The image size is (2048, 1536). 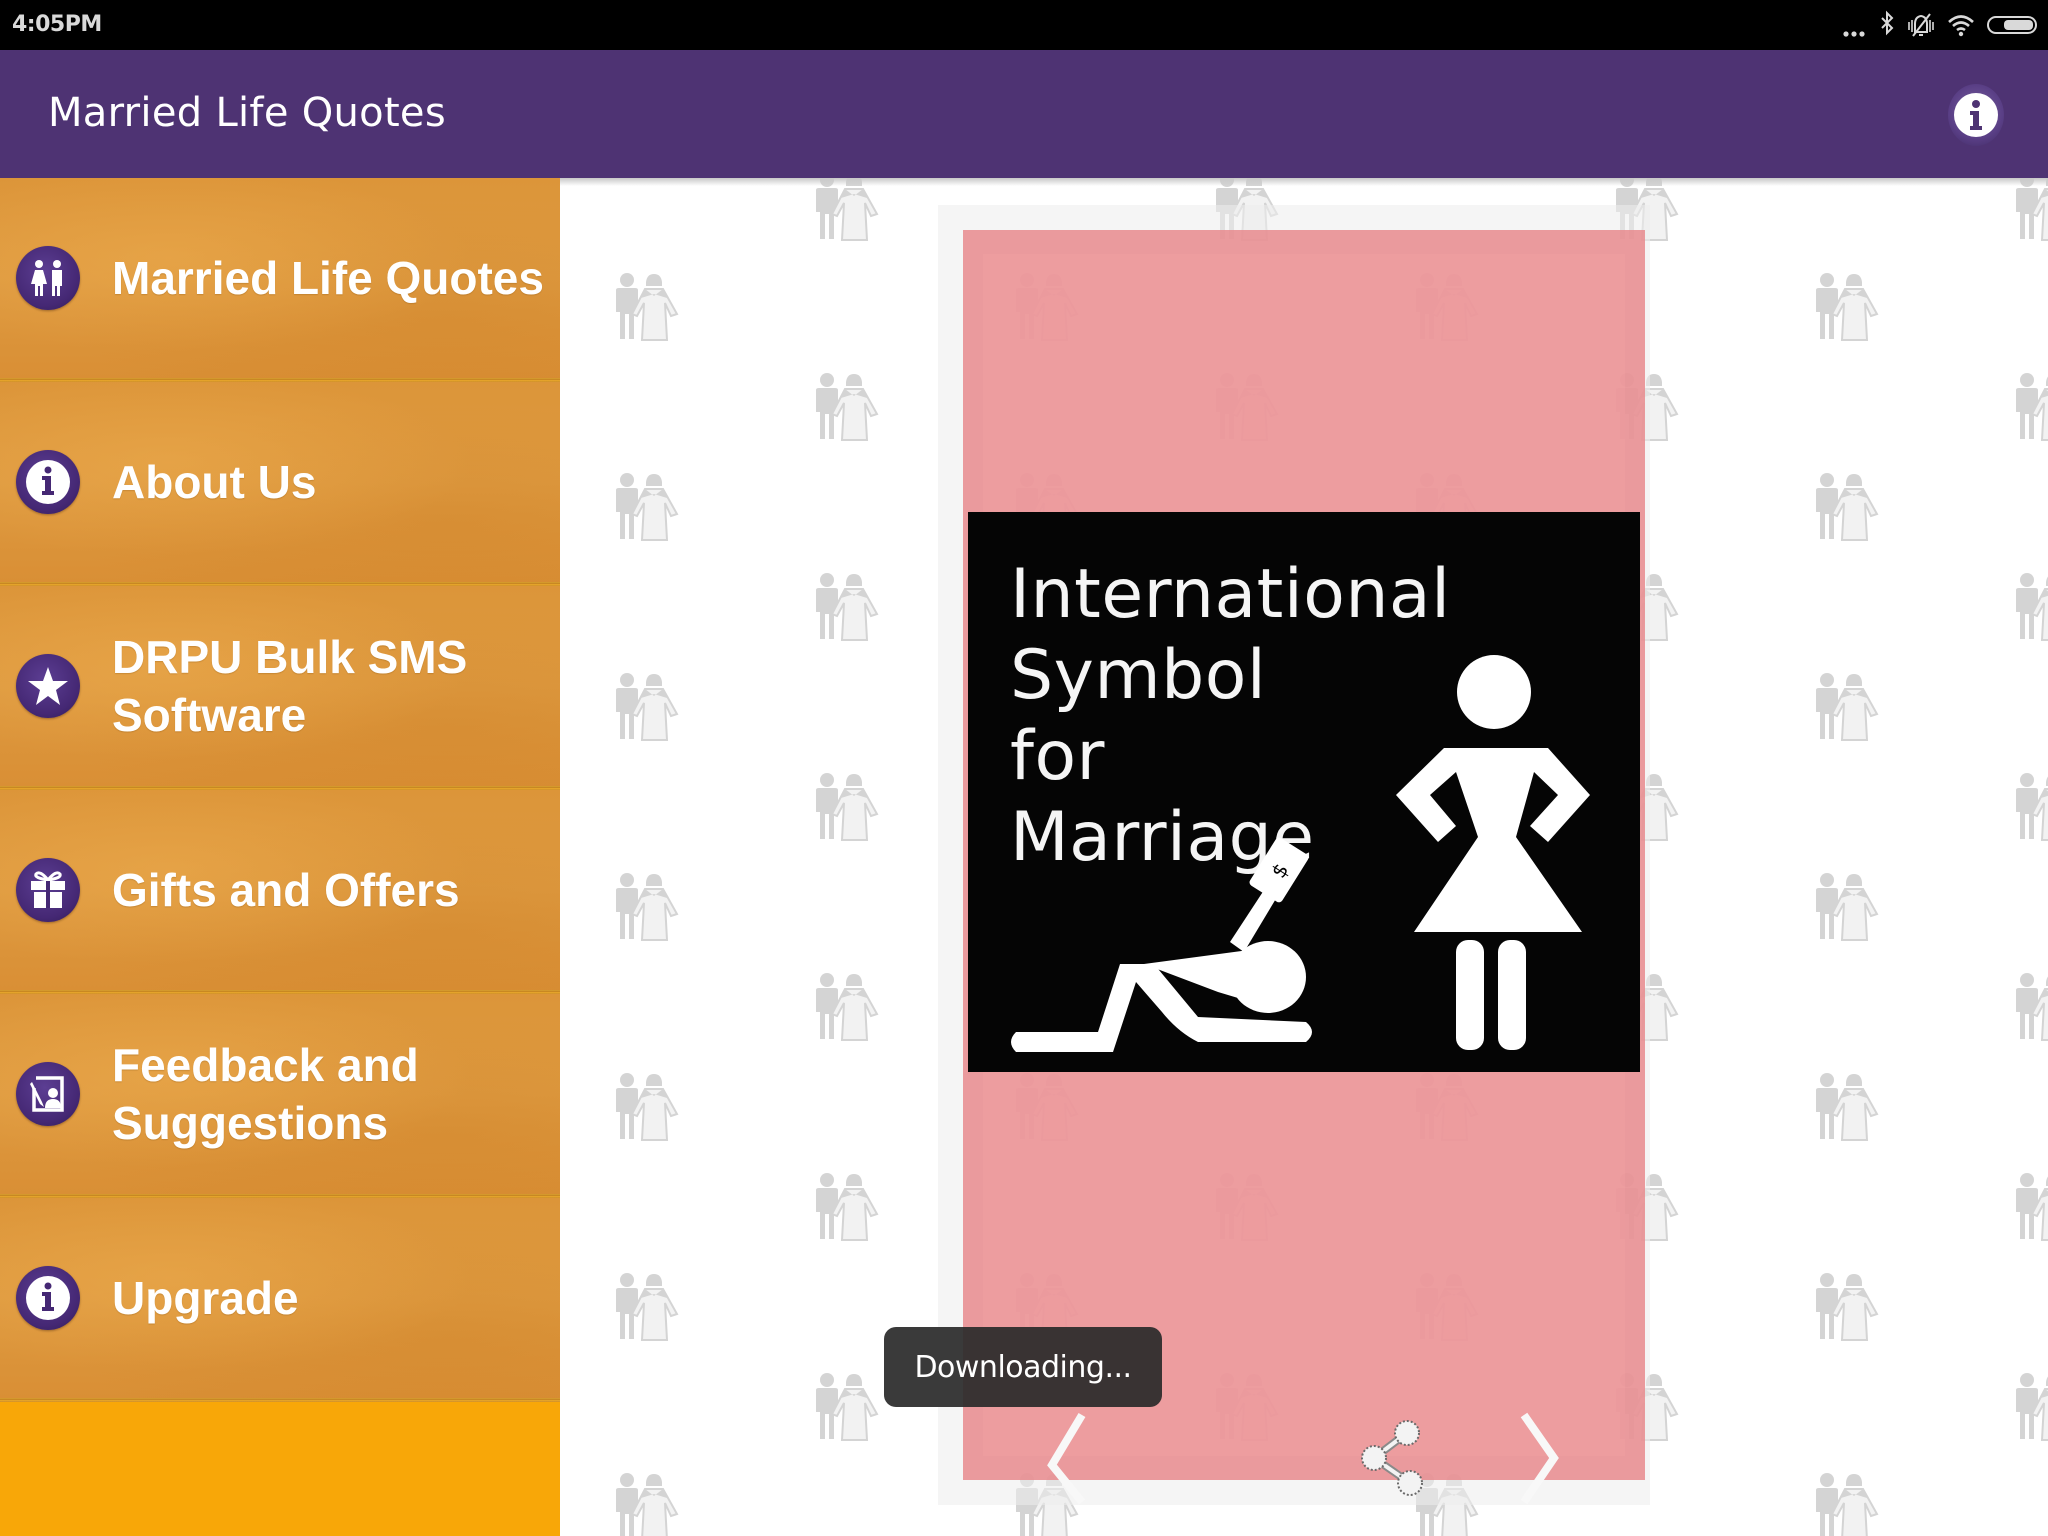 I want to click on share-icon, so click(x=1392, y=1458).